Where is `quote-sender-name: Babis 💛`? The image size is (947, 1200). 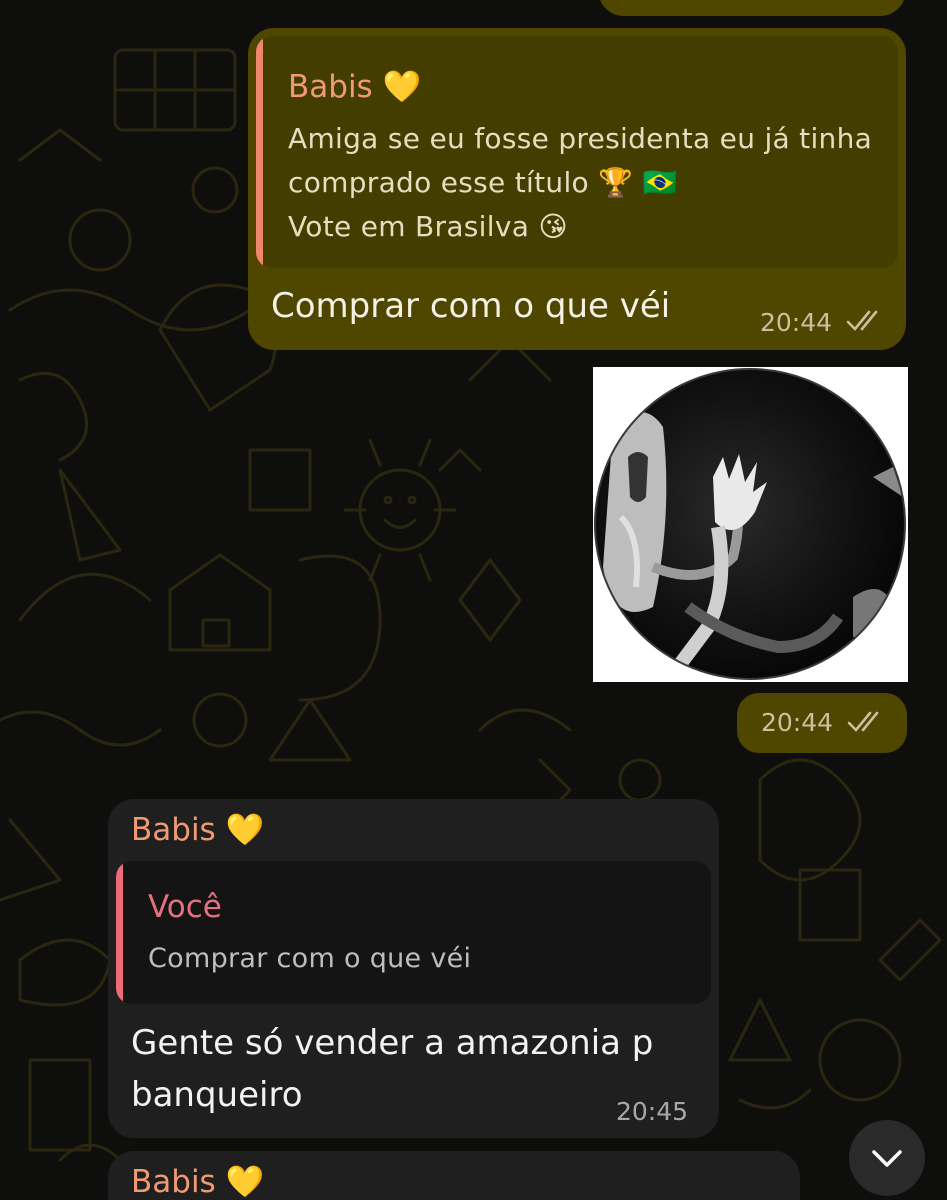
quote-sender-name: Babis 💛 is located at coordinates (355, 87).